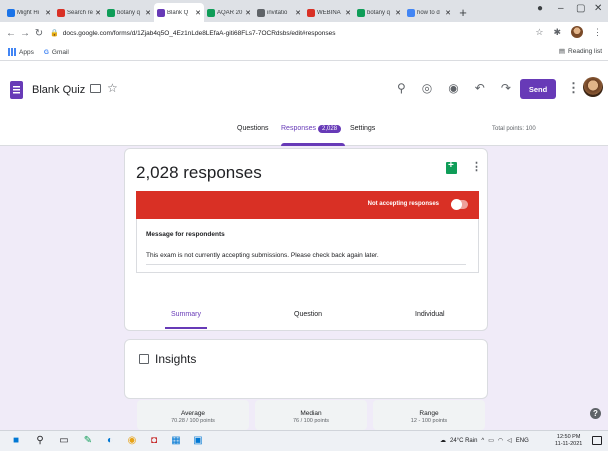  Describe the element at coordinates (491, 440) in the screenshot. I see `network-icon: ▭` at that location.